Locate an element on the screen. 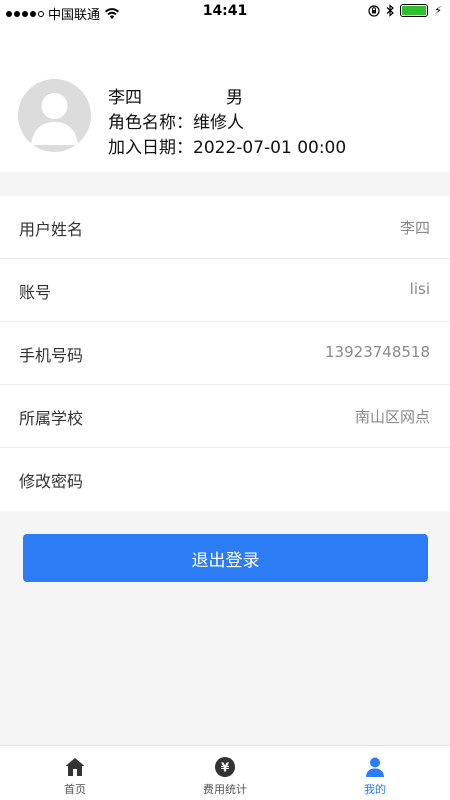  info-value: 南山区网点 is located at coordinates (392, 417).